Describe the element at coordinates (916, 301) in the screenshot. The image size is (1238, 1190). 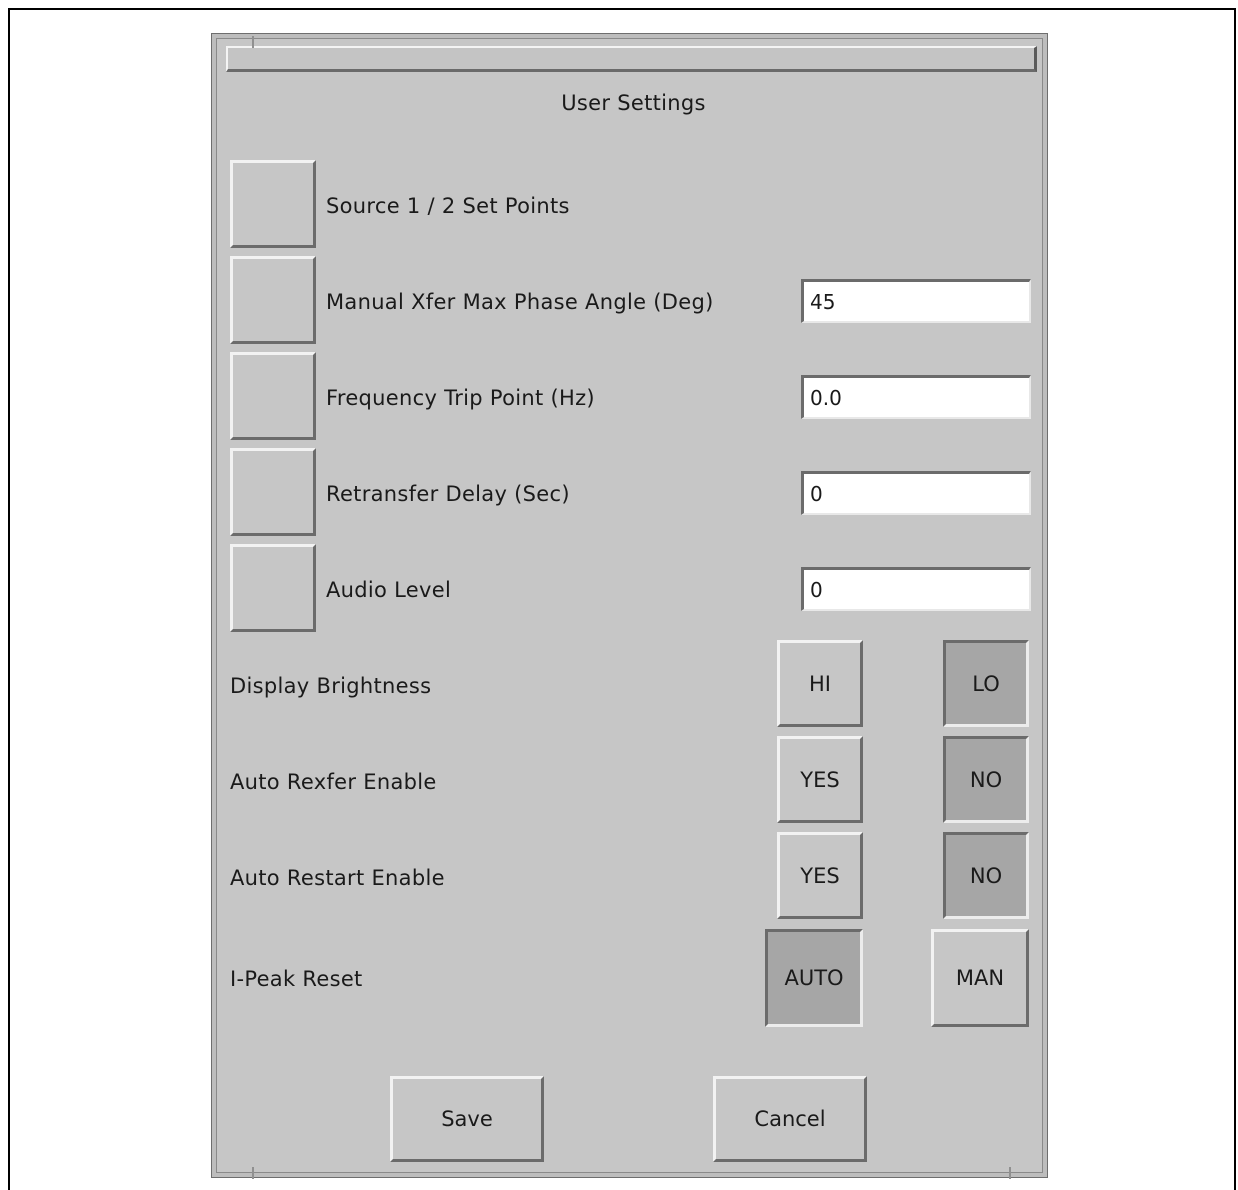
I see `phase-angle-field` at that location.